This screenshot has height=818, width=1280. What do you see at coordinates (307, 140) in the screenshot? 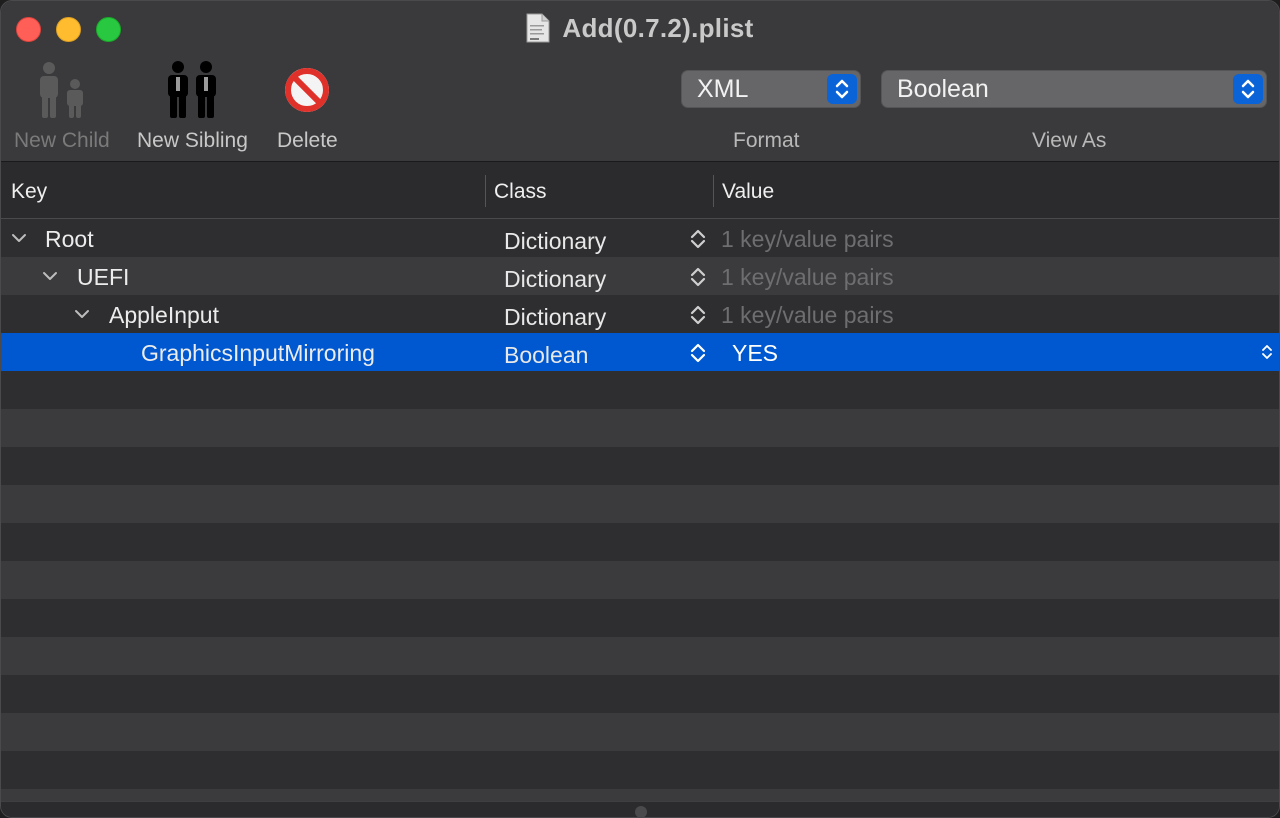
I see `delete-label: Delete` at bounding box center [307, 140].